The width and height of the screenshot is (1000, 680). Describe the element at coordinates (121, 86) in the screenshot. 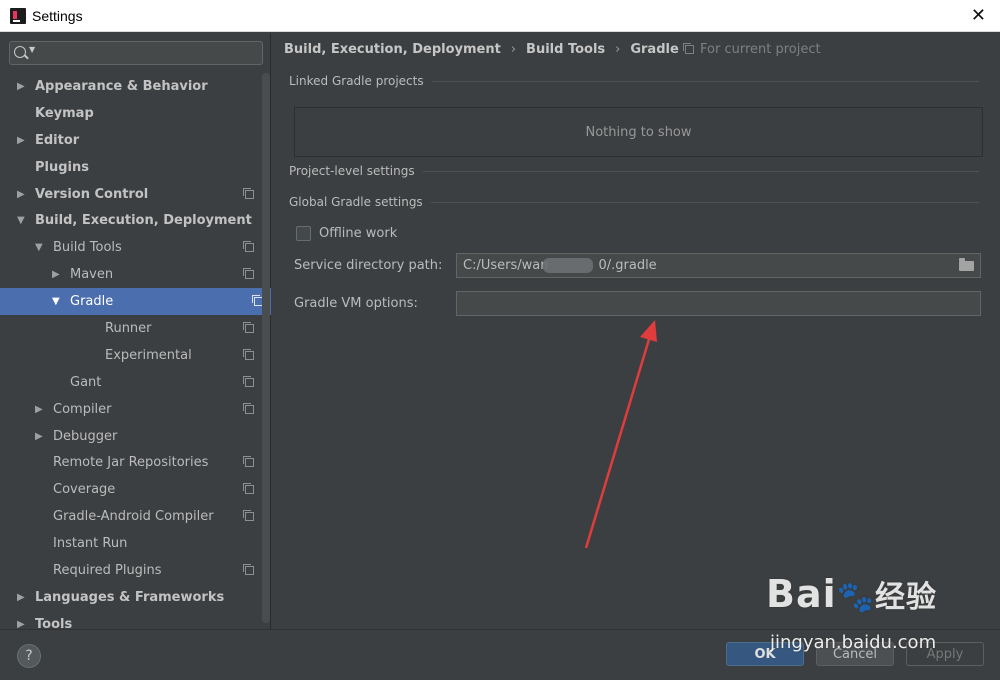

I see `sidebar-item-label: Appearance & Behavior` at that location.